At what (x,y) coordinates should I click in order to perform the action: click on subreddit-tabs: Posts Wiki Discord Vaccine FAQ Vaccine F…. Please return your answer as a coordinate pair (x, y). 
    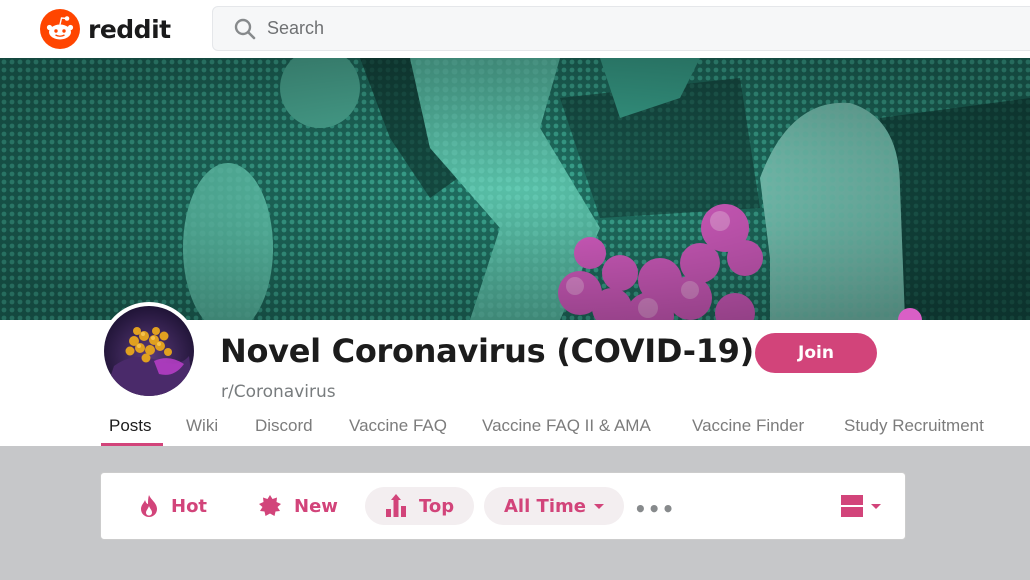
    Looking at the image, I should click on (515, 431).